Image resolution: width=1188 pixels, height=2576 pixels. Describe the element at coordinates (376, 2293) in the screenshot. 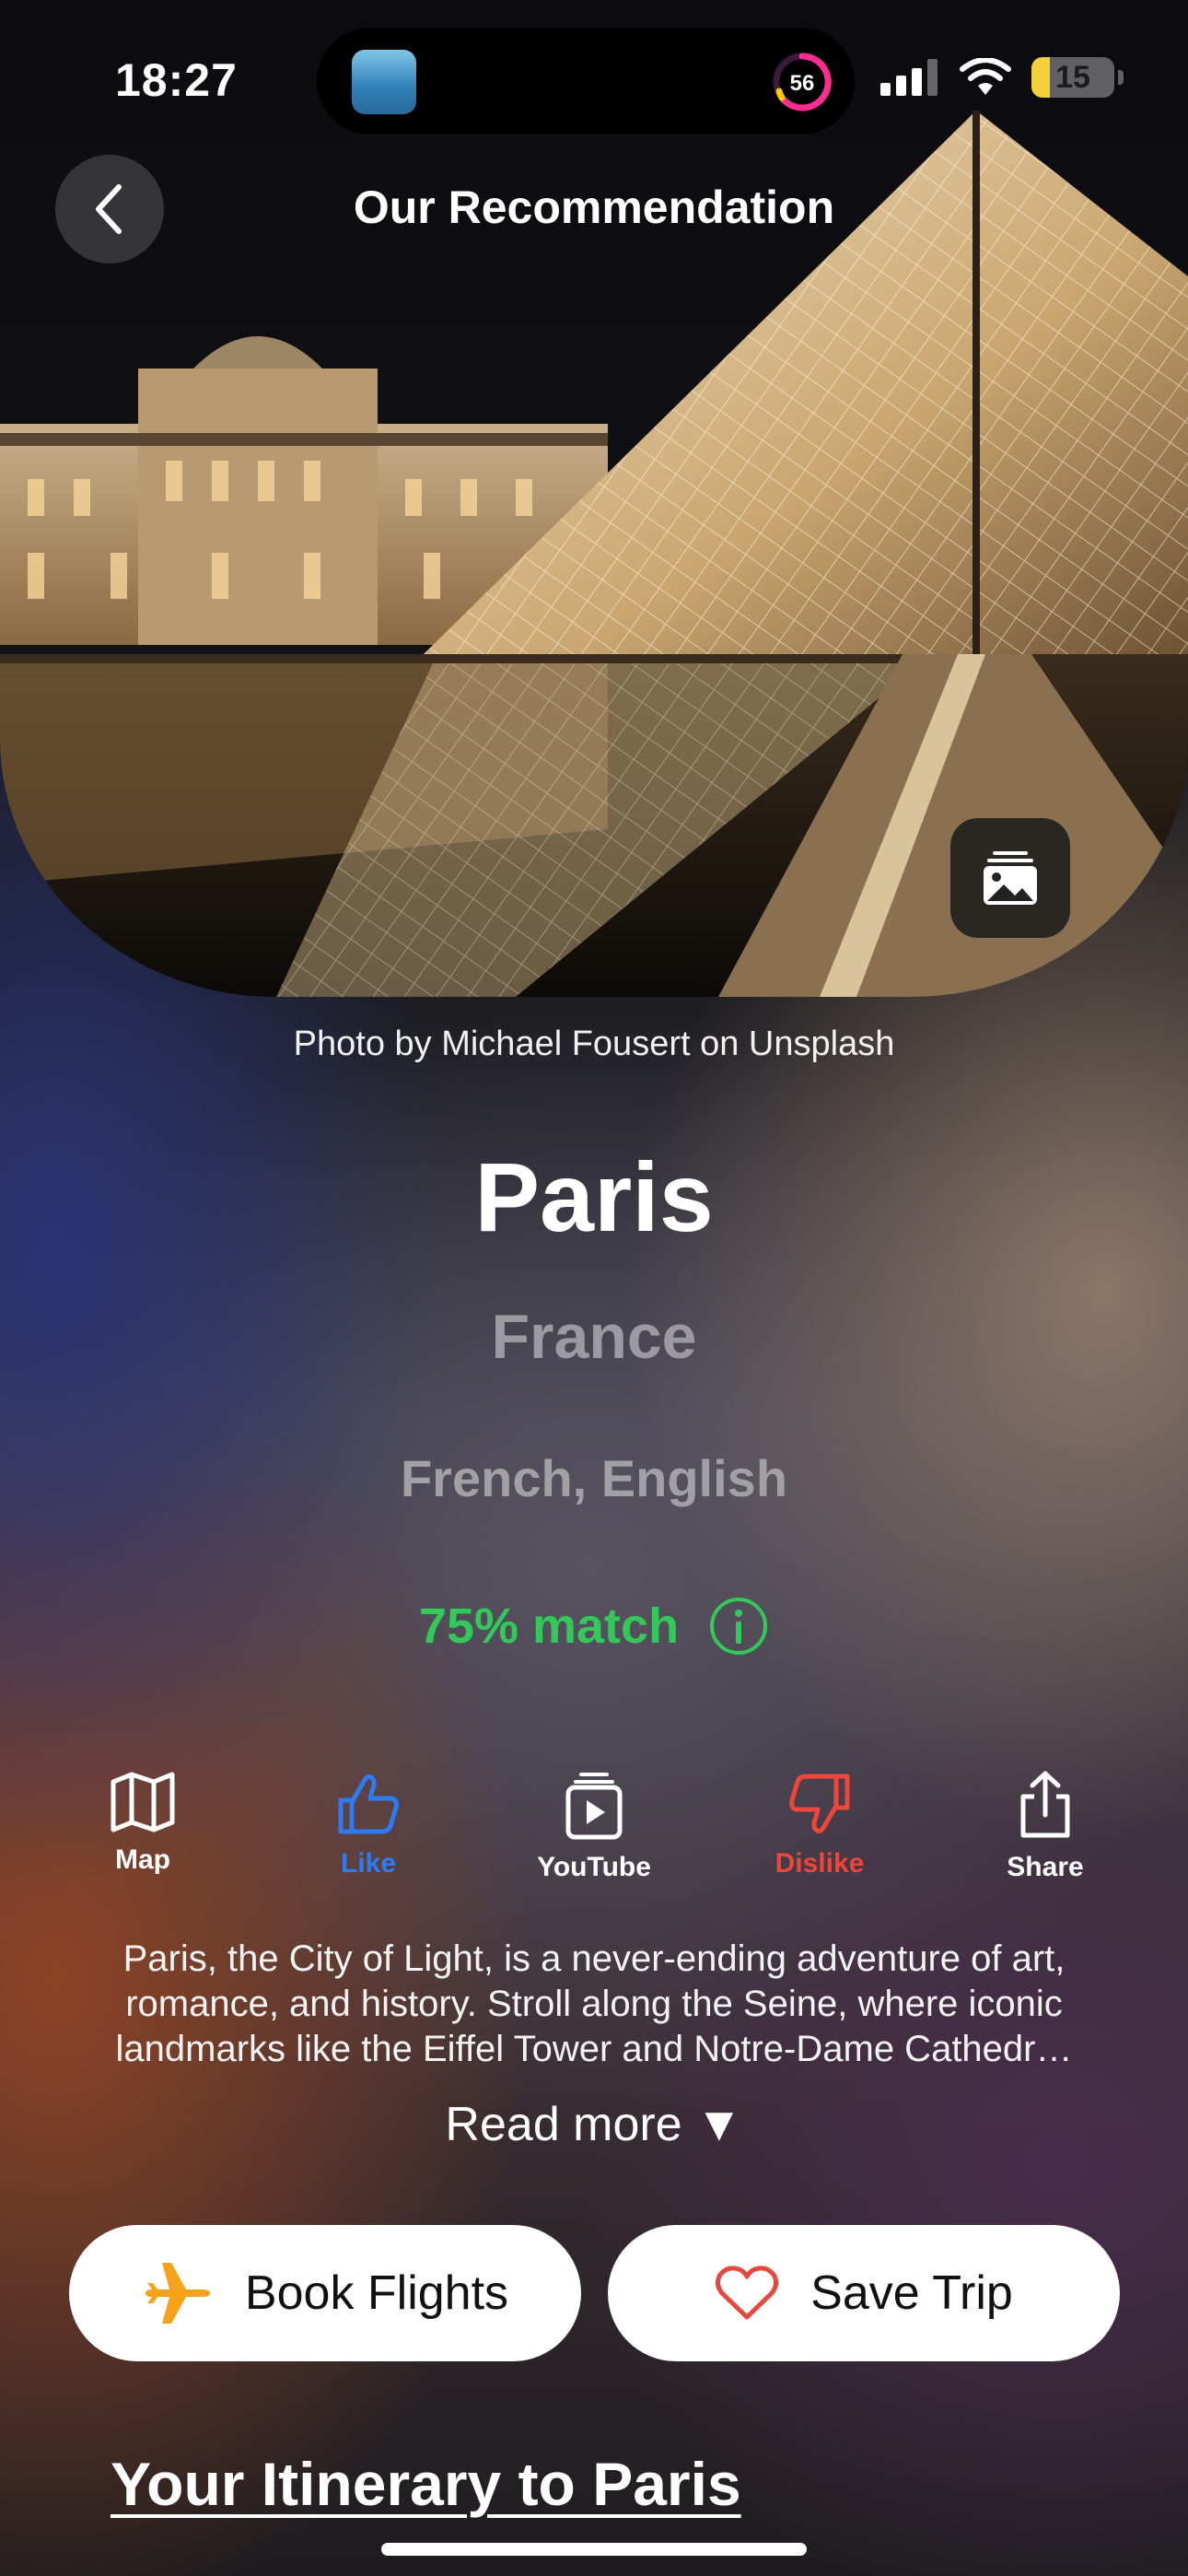

I see `book-flights-label: Book Flights` at that location.